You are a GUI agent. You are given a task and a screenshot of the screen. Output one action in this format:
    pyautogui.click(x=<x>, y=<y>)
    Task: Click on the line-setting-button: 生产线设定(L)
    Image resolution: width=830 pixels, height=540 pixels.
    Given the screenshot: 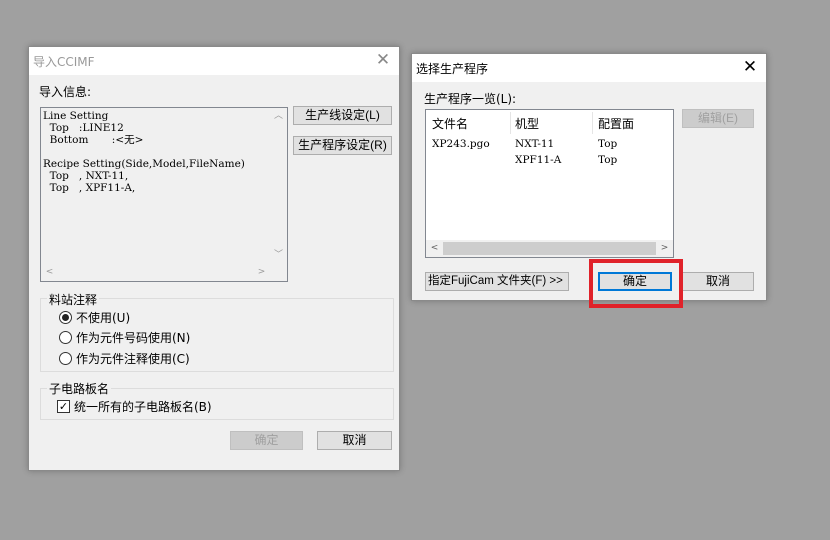 What is the action you would take?
    pyautogui.click(x=342, y=115)
    